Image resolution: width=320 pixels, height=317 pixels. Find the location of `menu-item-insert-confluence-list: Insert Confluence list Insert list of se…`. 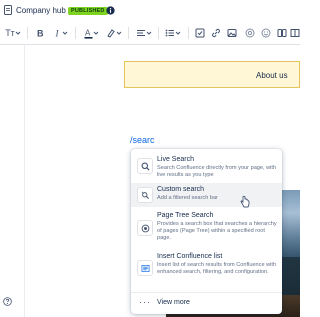

menu-item-insert-confluence-list: Insert Confluence list Insert list of se… is located at coordinates (206, 270).